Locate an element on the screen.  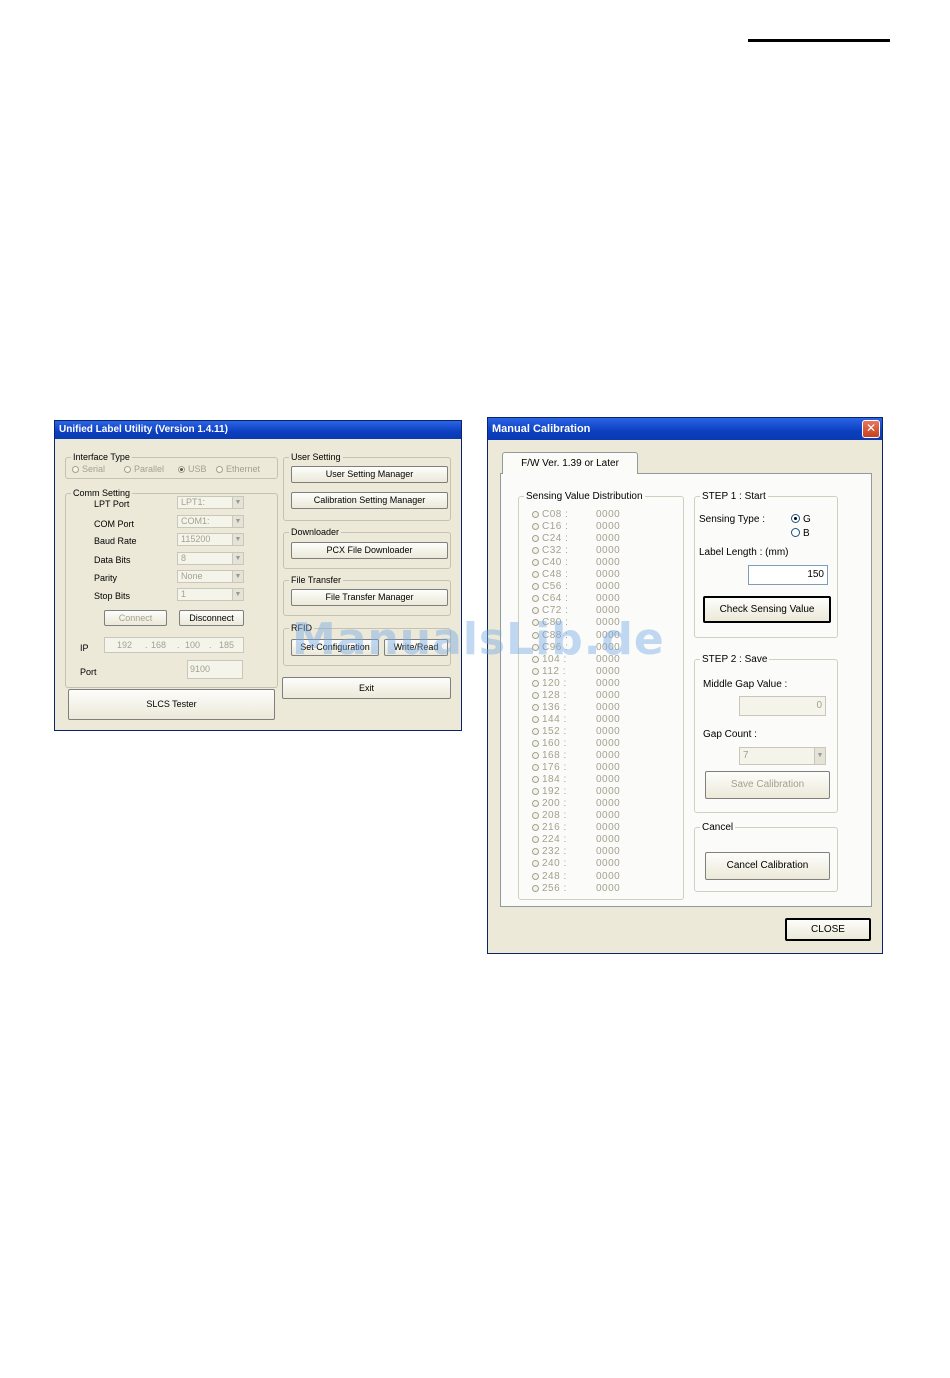
sensing-value-key: C48 : is located at coordinates (555, 575).